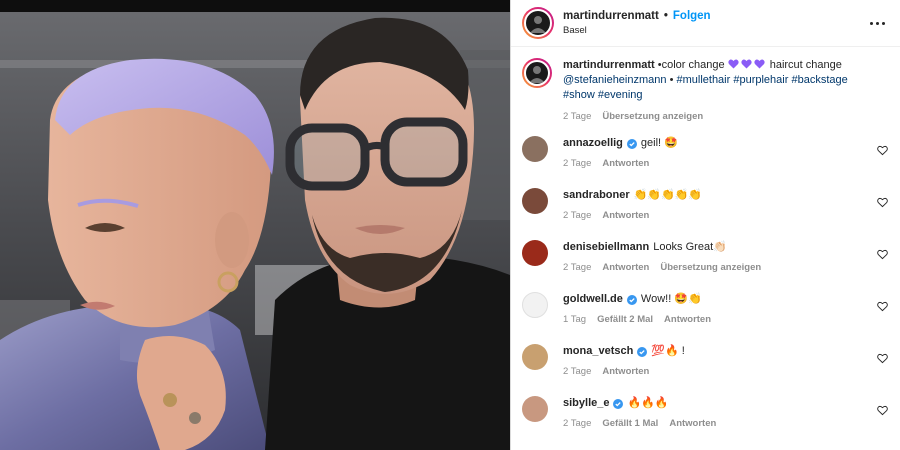 Image resolution: width=900 pixels, height=450 pixels. Describe the element at coordinates (648, 403) in the screenshot. I see `comment-emoji: 🔥🔥🔥` at that location.